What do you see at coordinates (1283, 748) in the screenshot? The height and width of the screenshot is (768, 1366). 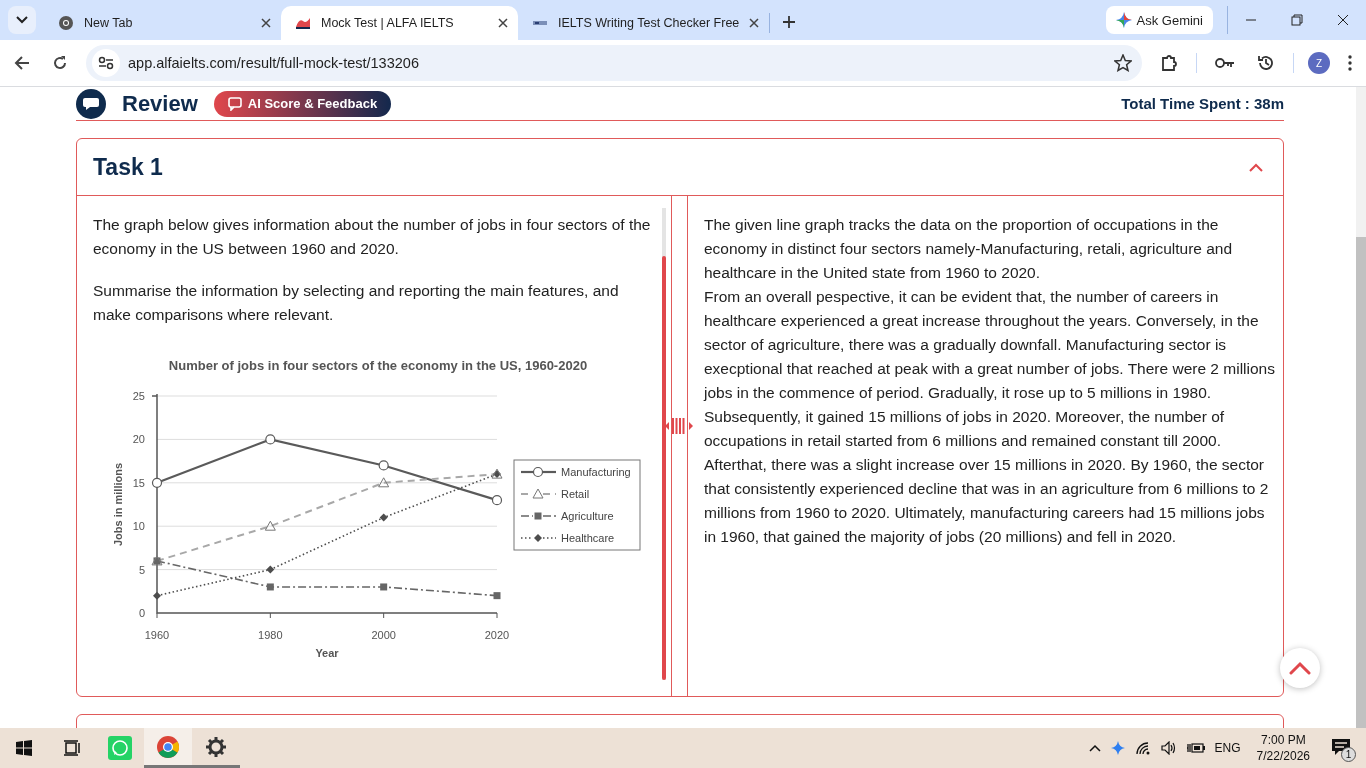 I see `clock: 7:00 PM 7/22/2026` at bounding box center [1283, 748].